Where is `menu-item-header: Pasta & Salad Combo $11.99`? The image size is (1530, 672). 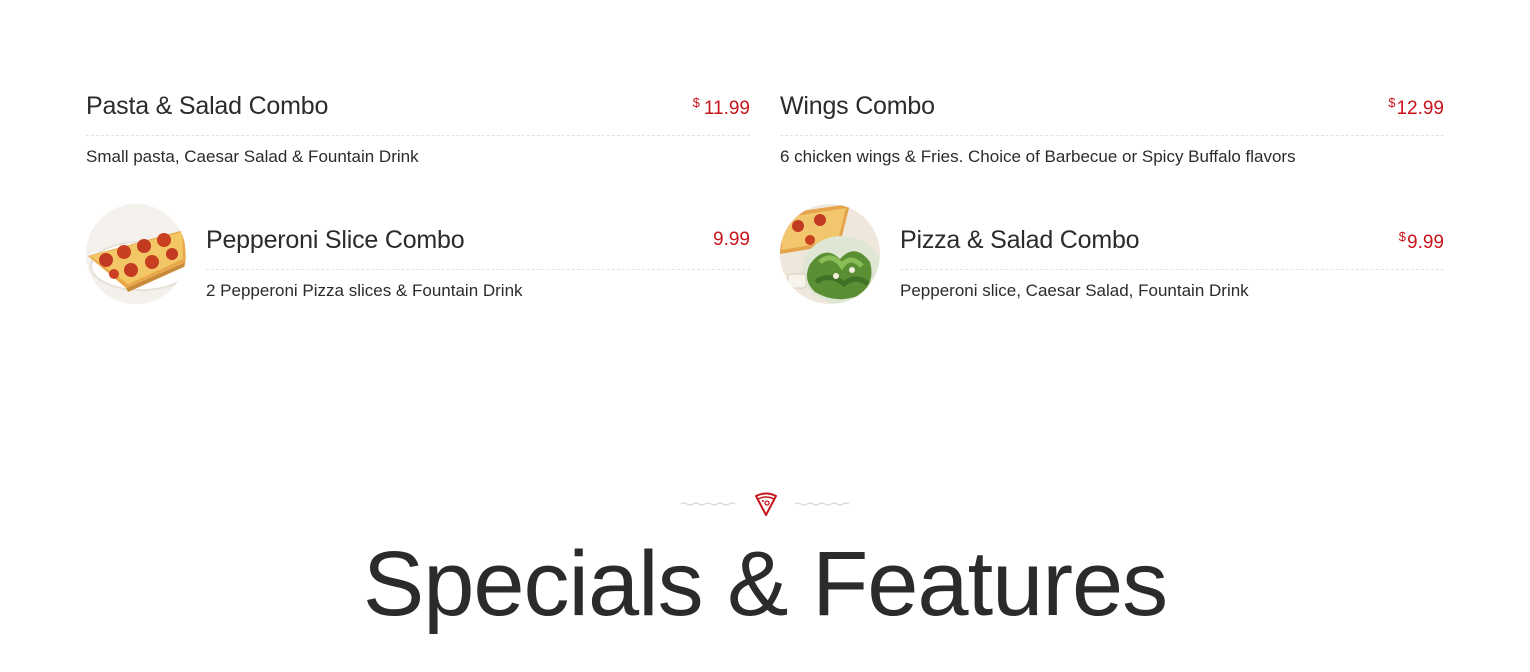
menu-item-header: Pasta & Salad Combo $11.99 is located at coordinates (418, 112).